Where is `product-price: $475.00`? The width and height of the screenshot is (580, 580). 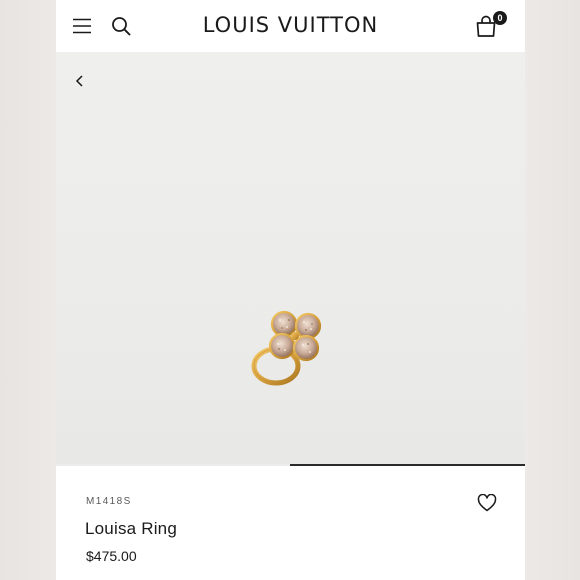 product-price: $475.00 is located at coordinates (111, 556).